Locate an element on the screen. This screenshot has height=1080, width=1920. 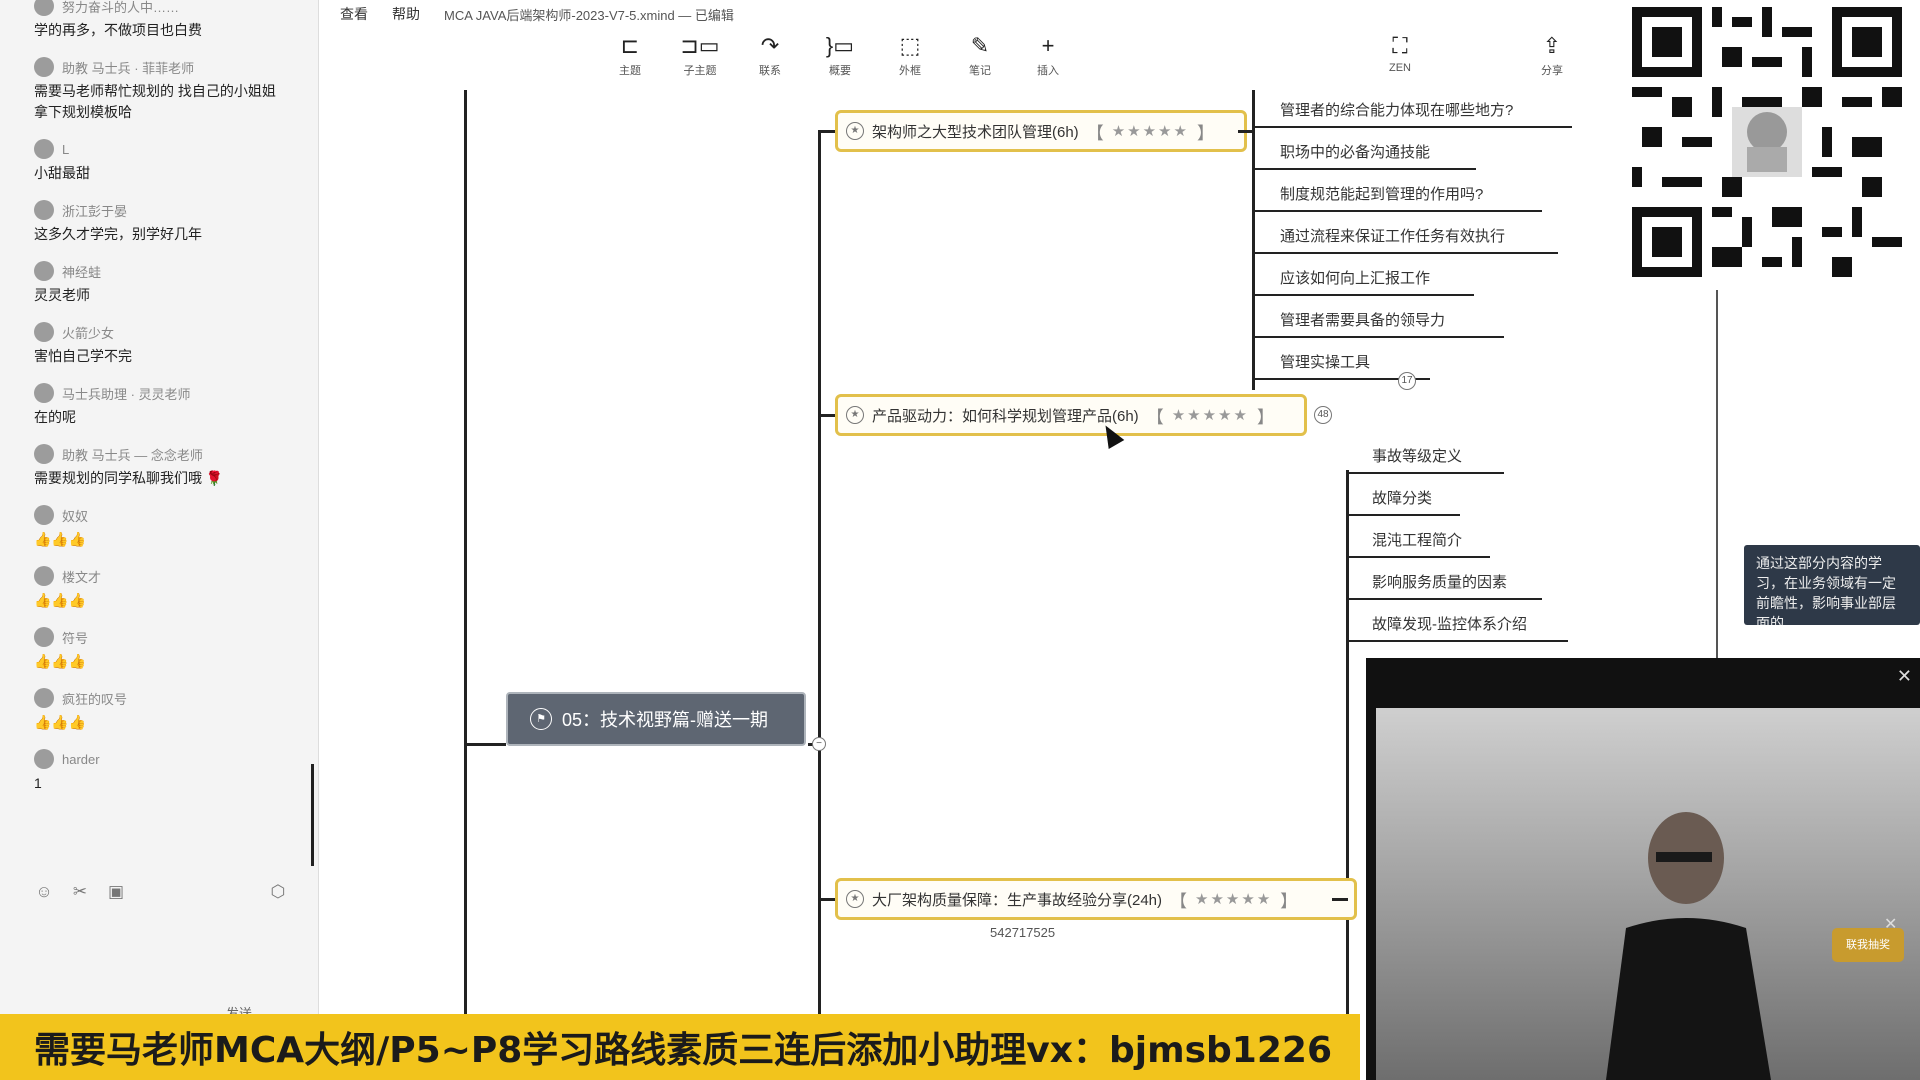
insert-label: 插入 is located at coordinates (1048, 71).